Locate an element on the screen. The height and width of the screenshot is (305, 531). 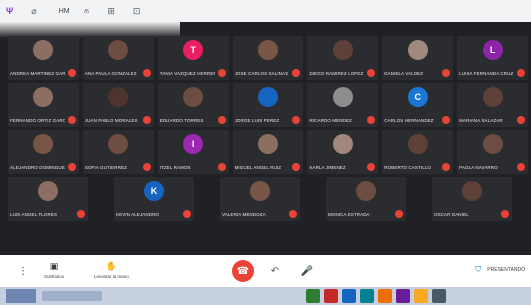
shield-icon: ⛉ is located at coordinates (478, 269).